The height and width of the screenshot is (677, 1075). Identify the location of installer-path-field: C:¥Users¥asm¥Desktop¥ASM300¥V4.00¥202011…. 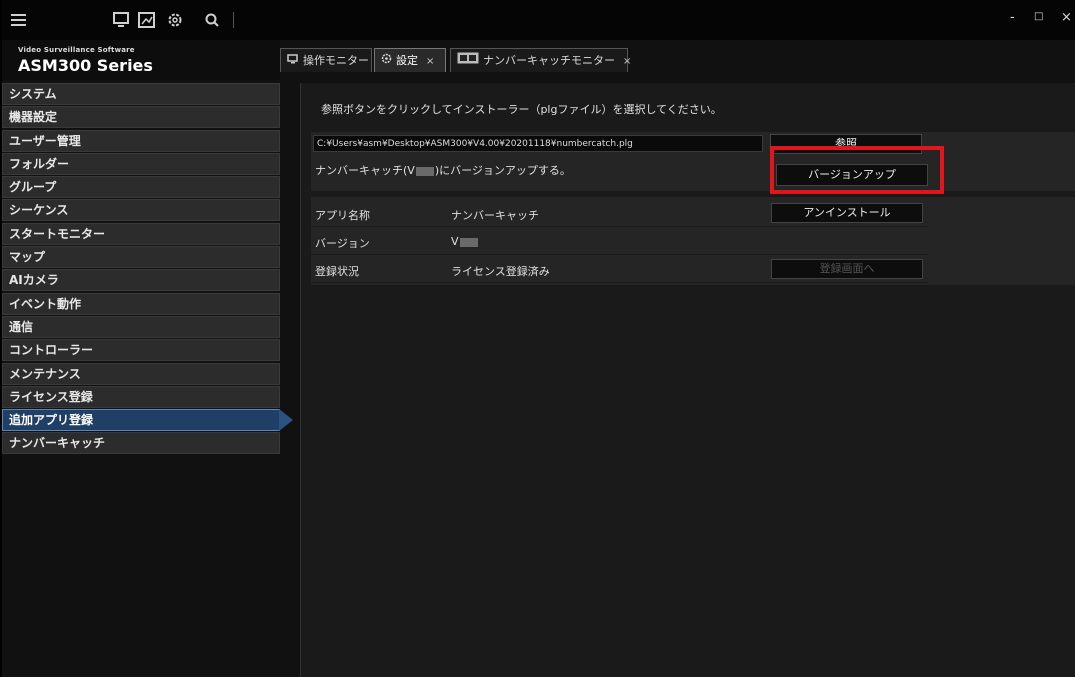
(538, 143).